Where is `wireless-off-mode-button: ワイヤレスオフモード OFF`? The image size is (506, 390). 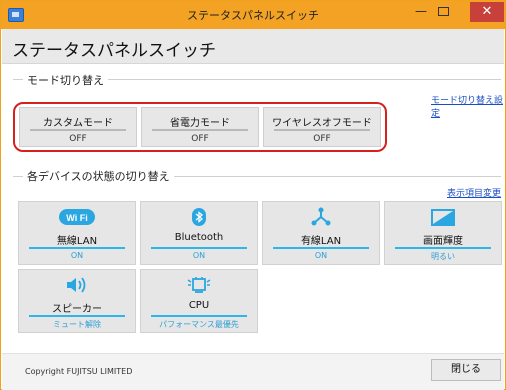 wireless-off-mode-button: ワイヤレスオフモード OFF is located at coordinates (322, 127).